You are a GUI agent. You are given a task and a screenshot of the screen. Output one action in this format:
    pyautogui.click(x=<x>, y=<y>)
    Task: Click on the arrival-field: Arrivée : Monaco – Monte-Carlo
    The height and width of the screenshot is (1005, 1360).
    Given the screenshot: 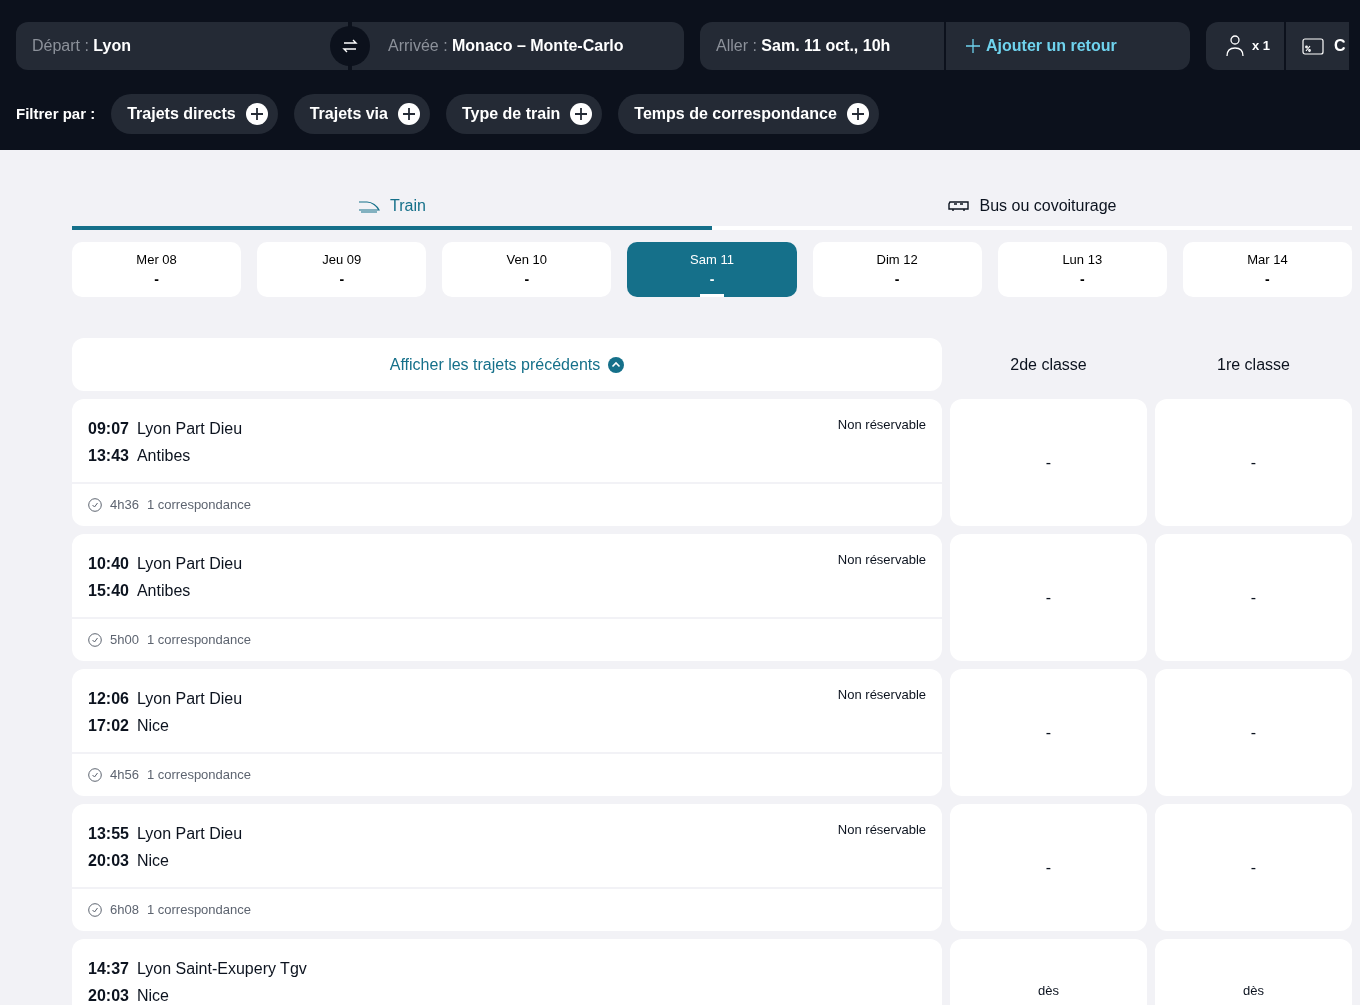 What is the action you would take?
    pyautogui.click(x=518, y=46)
    